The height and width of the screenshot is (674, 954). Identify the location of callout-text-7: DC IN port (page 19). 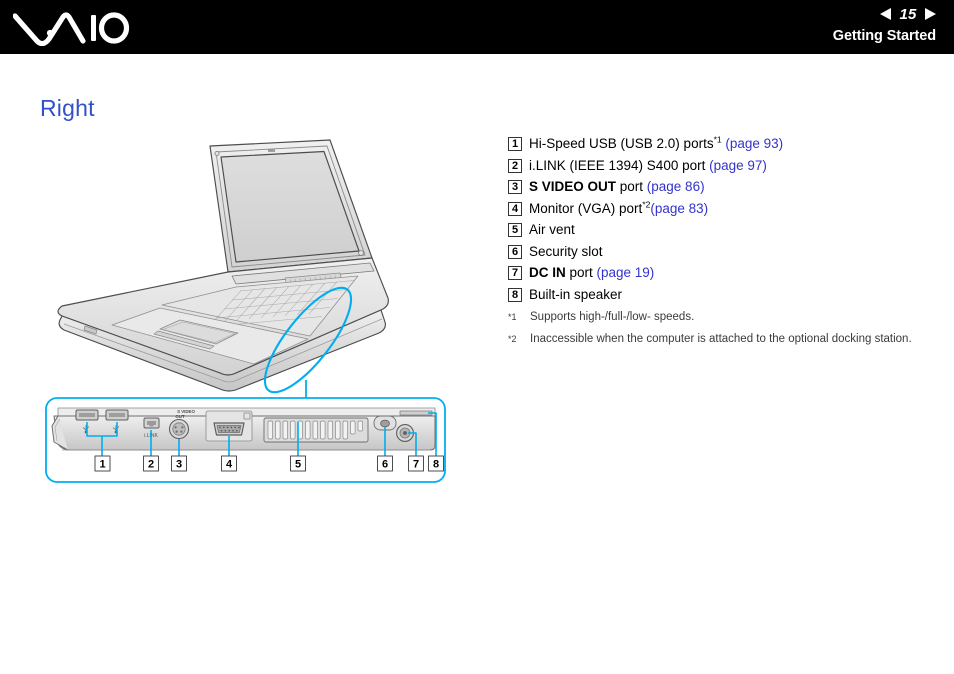
(592, 272).